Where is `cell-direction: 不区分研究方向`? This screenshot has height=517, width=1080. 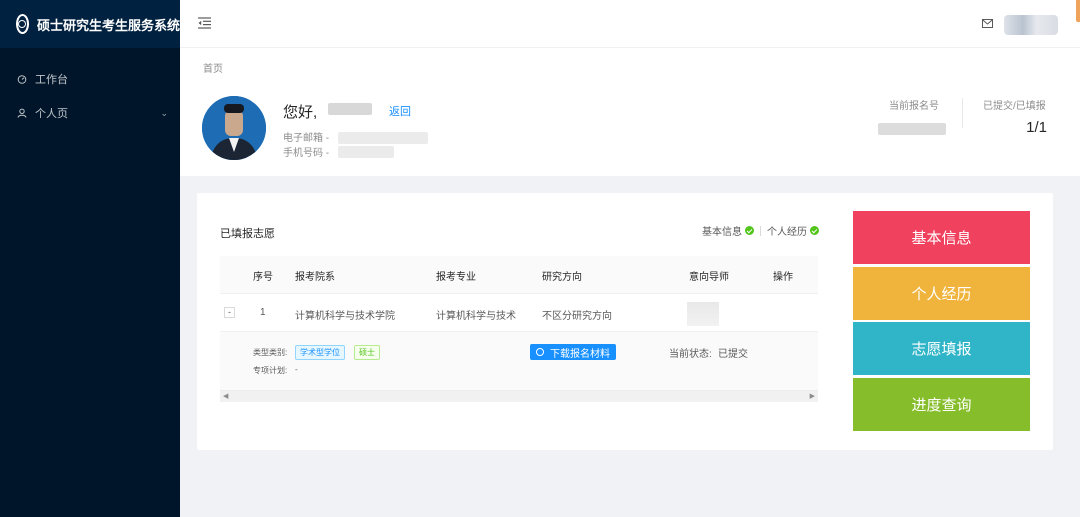
cell-direction: 不区分研究方向 is located at coordinates (577, 316).